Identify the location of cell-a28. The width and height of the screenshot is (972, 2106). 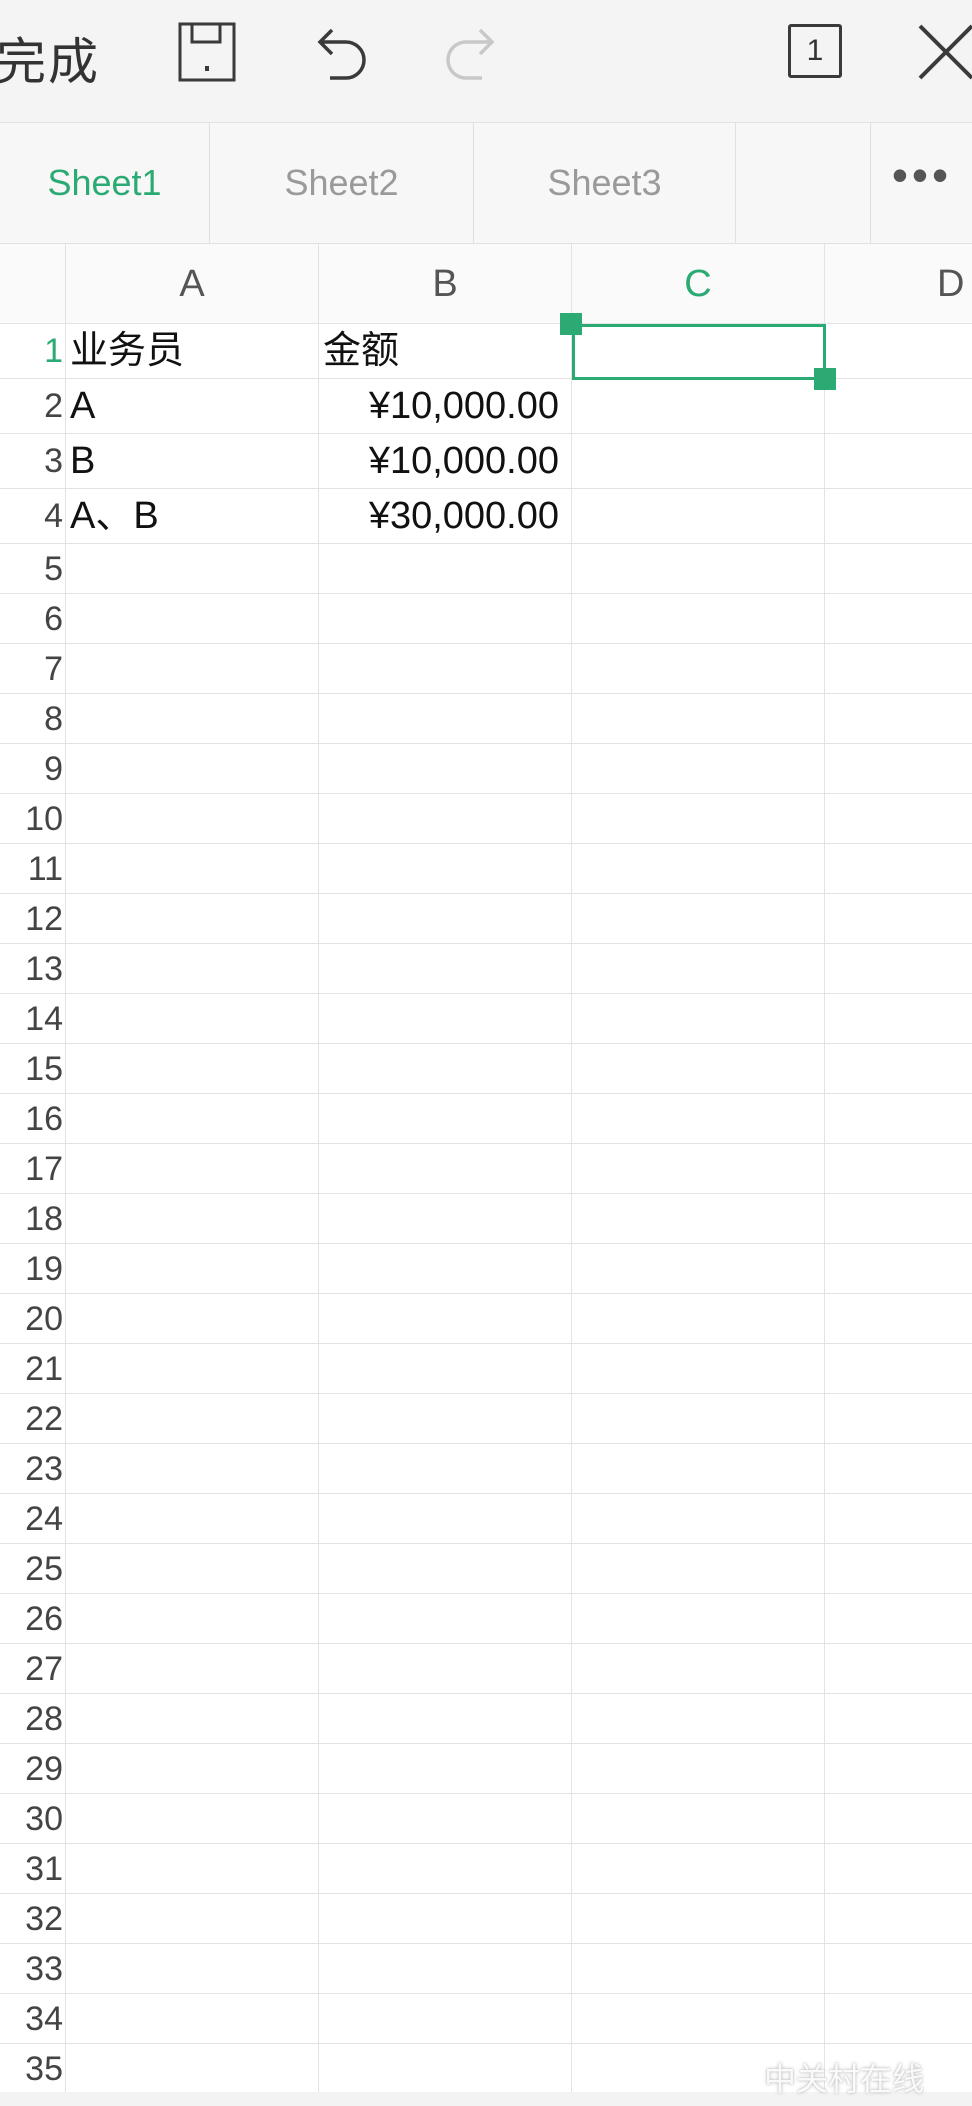
(192, 1718).